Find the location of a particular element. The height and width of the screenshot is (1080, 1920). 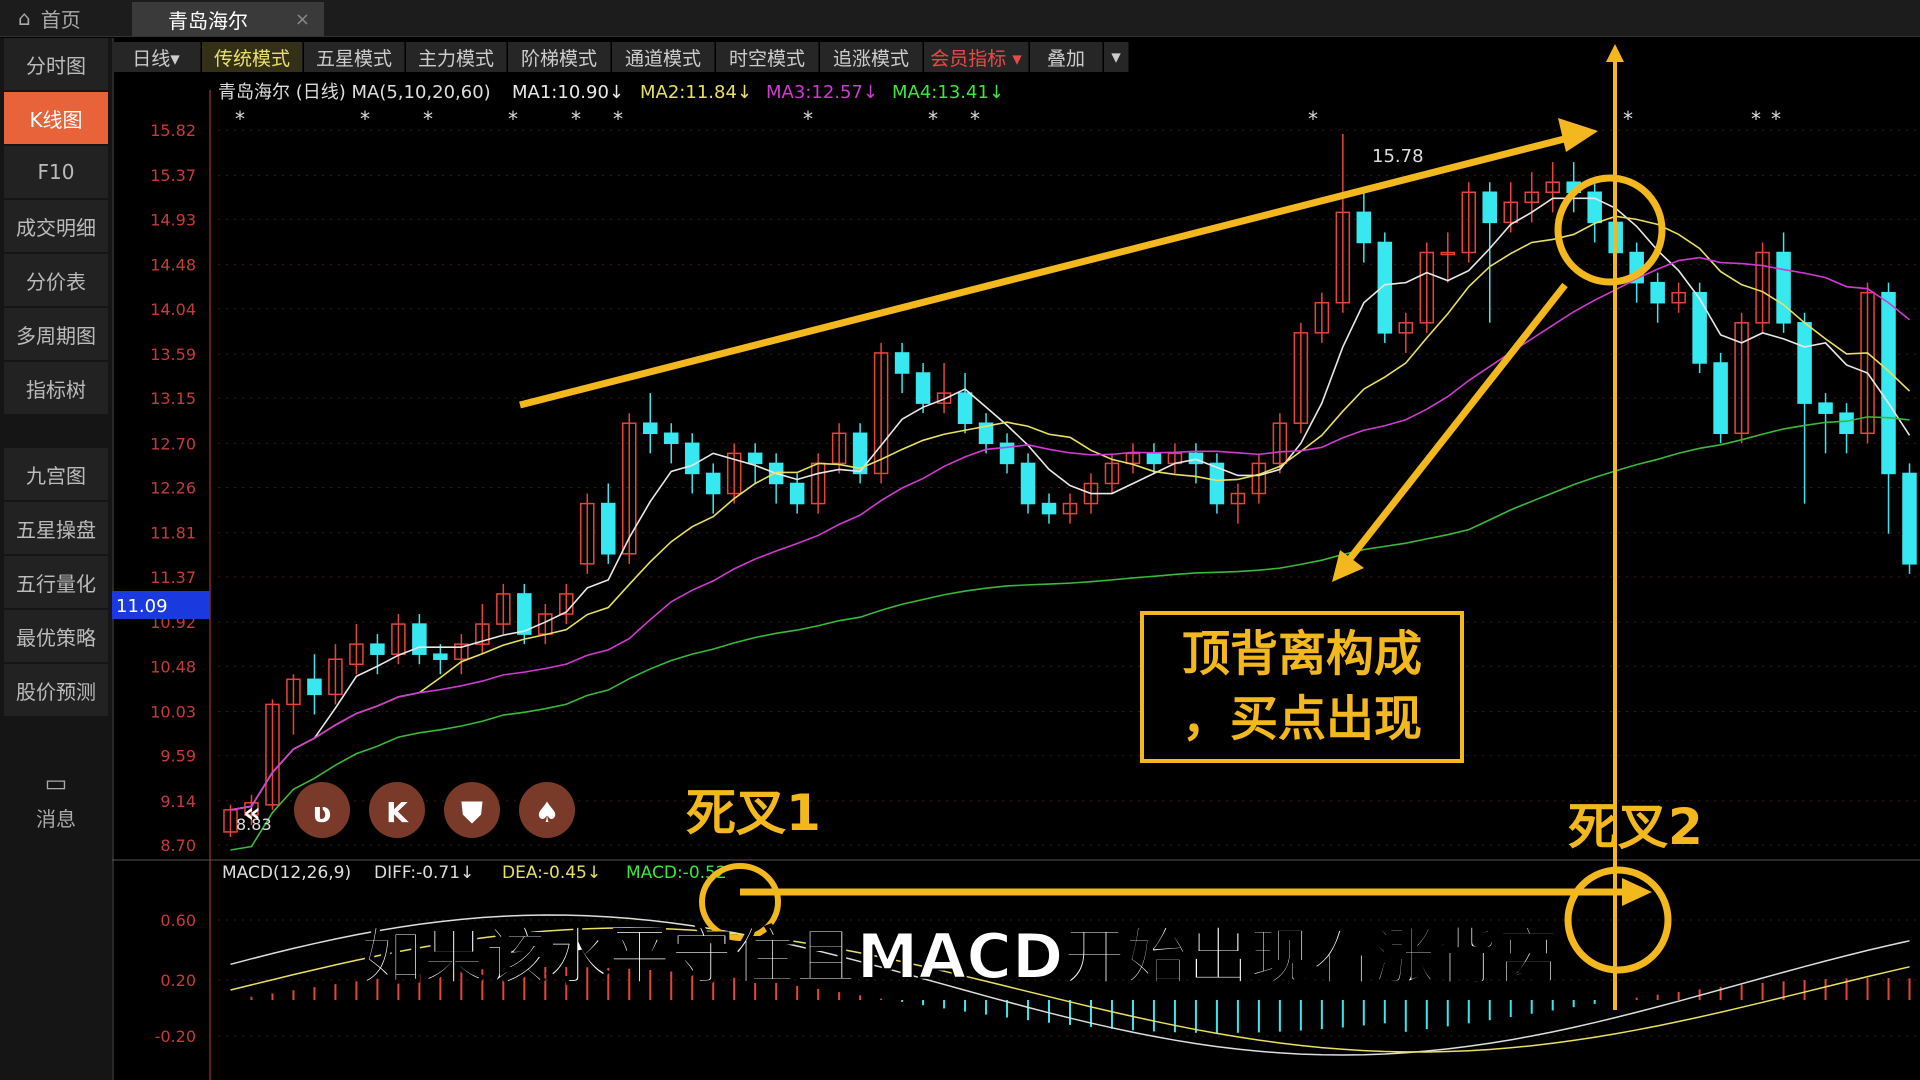

price-tick: 11.81 is located at coordinates (173, 533).